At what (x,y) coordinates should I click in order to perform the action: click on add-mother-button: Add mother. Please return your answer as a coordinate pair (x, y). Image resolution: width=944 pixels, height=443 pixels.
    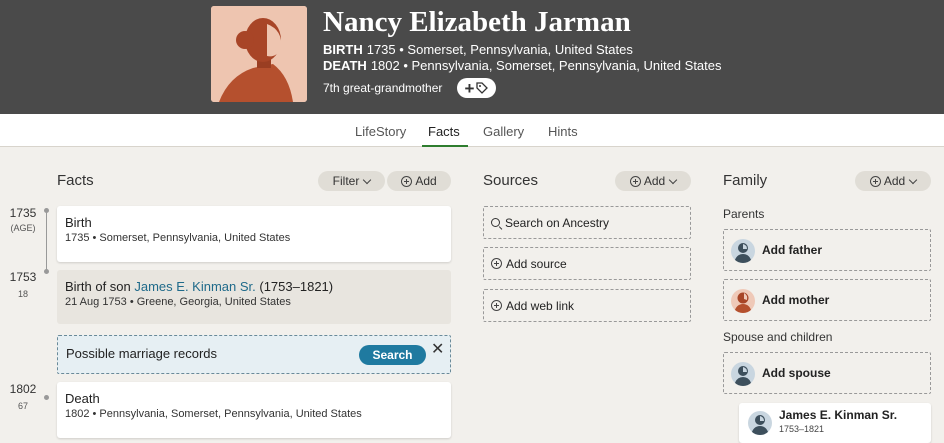
    Looking at the image, I should click on (827, 300).